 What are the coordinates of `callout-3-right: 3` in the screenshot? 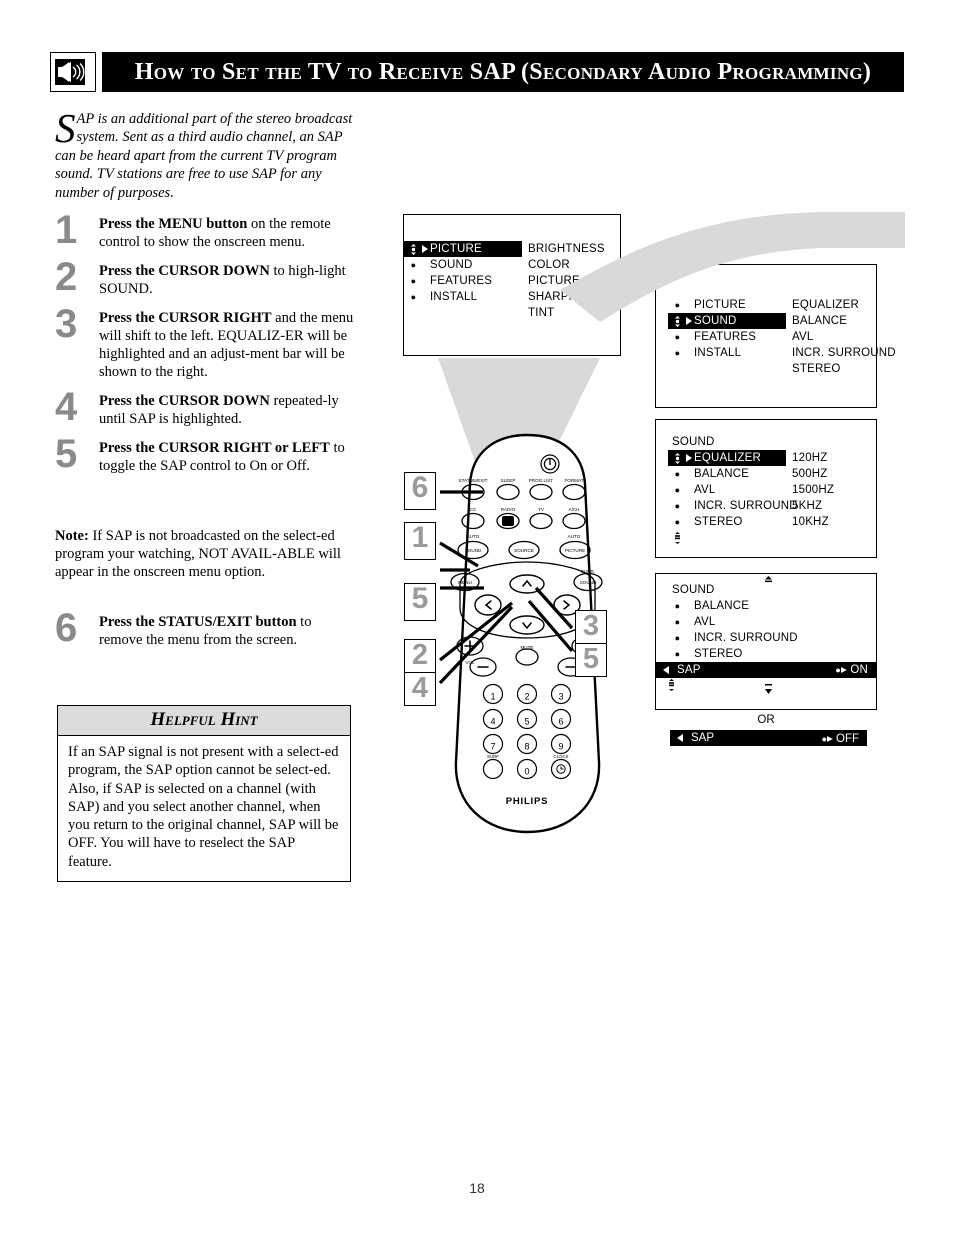 It's located at (591, 627).